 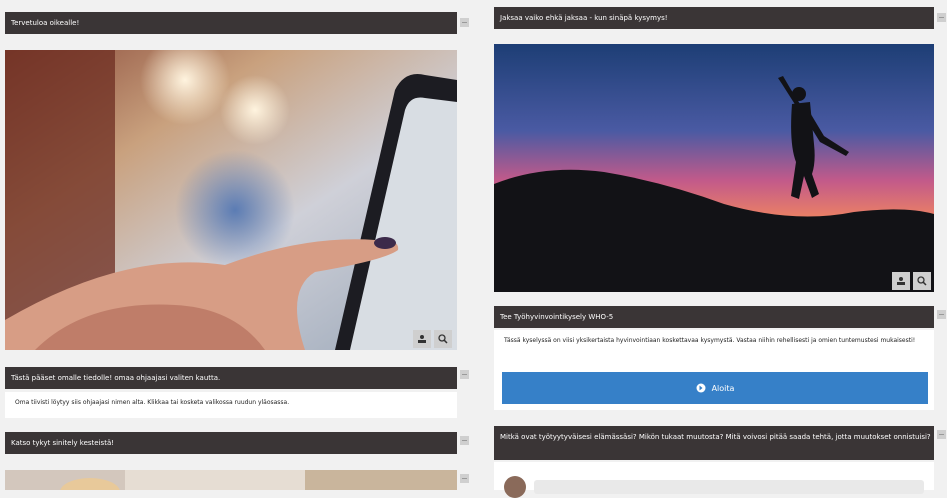 What do you see at coordinates (231, 23) in the screenshot?
I see `card-title-bar: Tervetuloa oikealle!` at bounding box center [231, 23].